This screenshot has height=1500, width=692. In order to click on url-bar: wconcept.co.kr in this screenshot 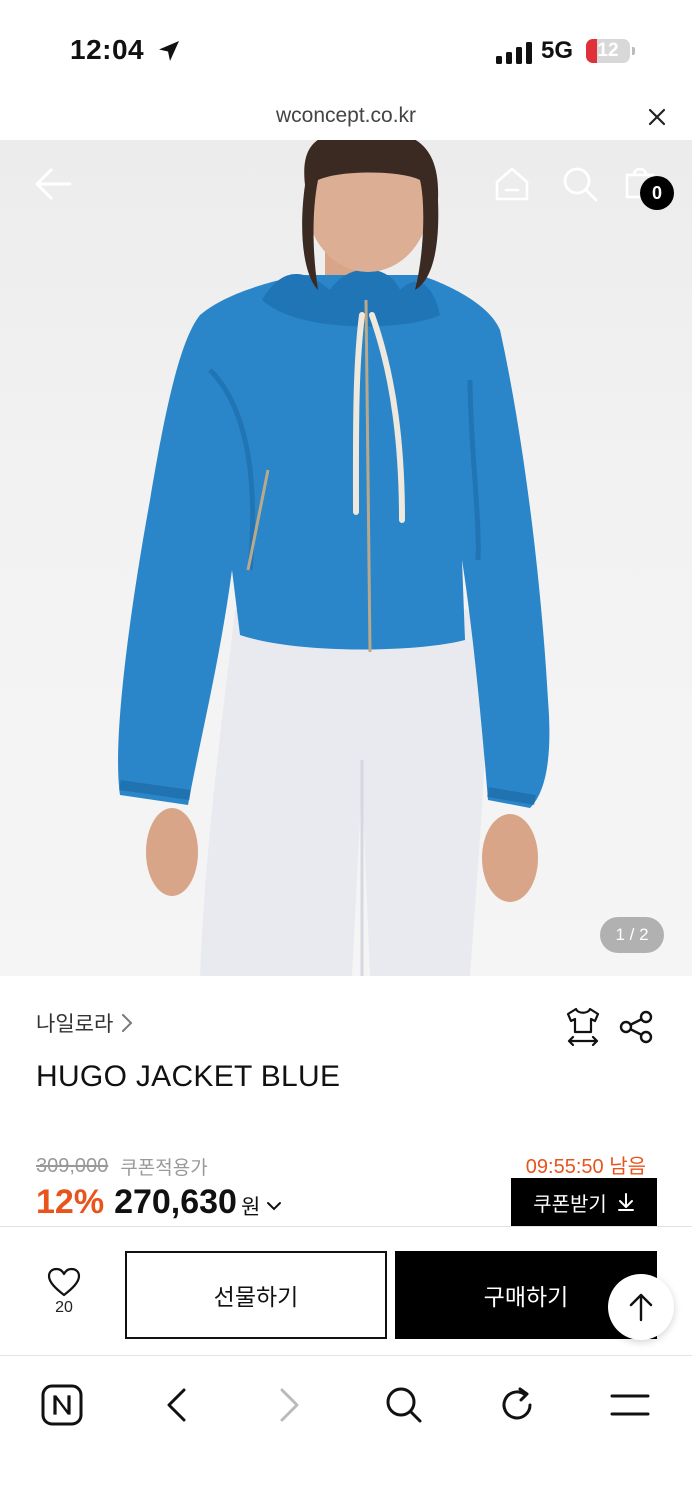, I will do `click(346, 118)`.